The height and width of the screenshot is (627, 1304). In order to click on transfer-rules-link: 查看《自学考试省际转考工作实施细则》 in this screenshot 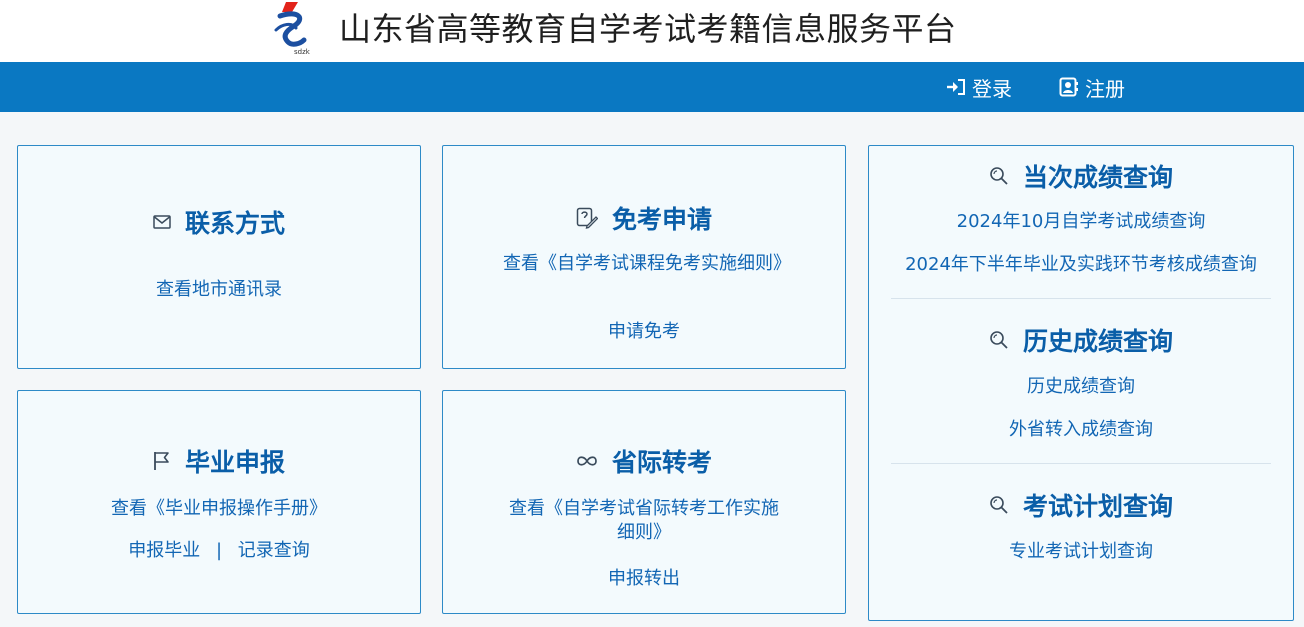, I will do `click(644, 521)`.